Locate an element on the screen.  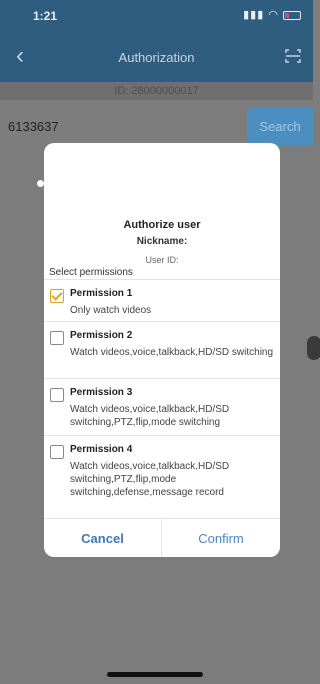
permission-name: Permission 2 is located at coordinates (101, 335).